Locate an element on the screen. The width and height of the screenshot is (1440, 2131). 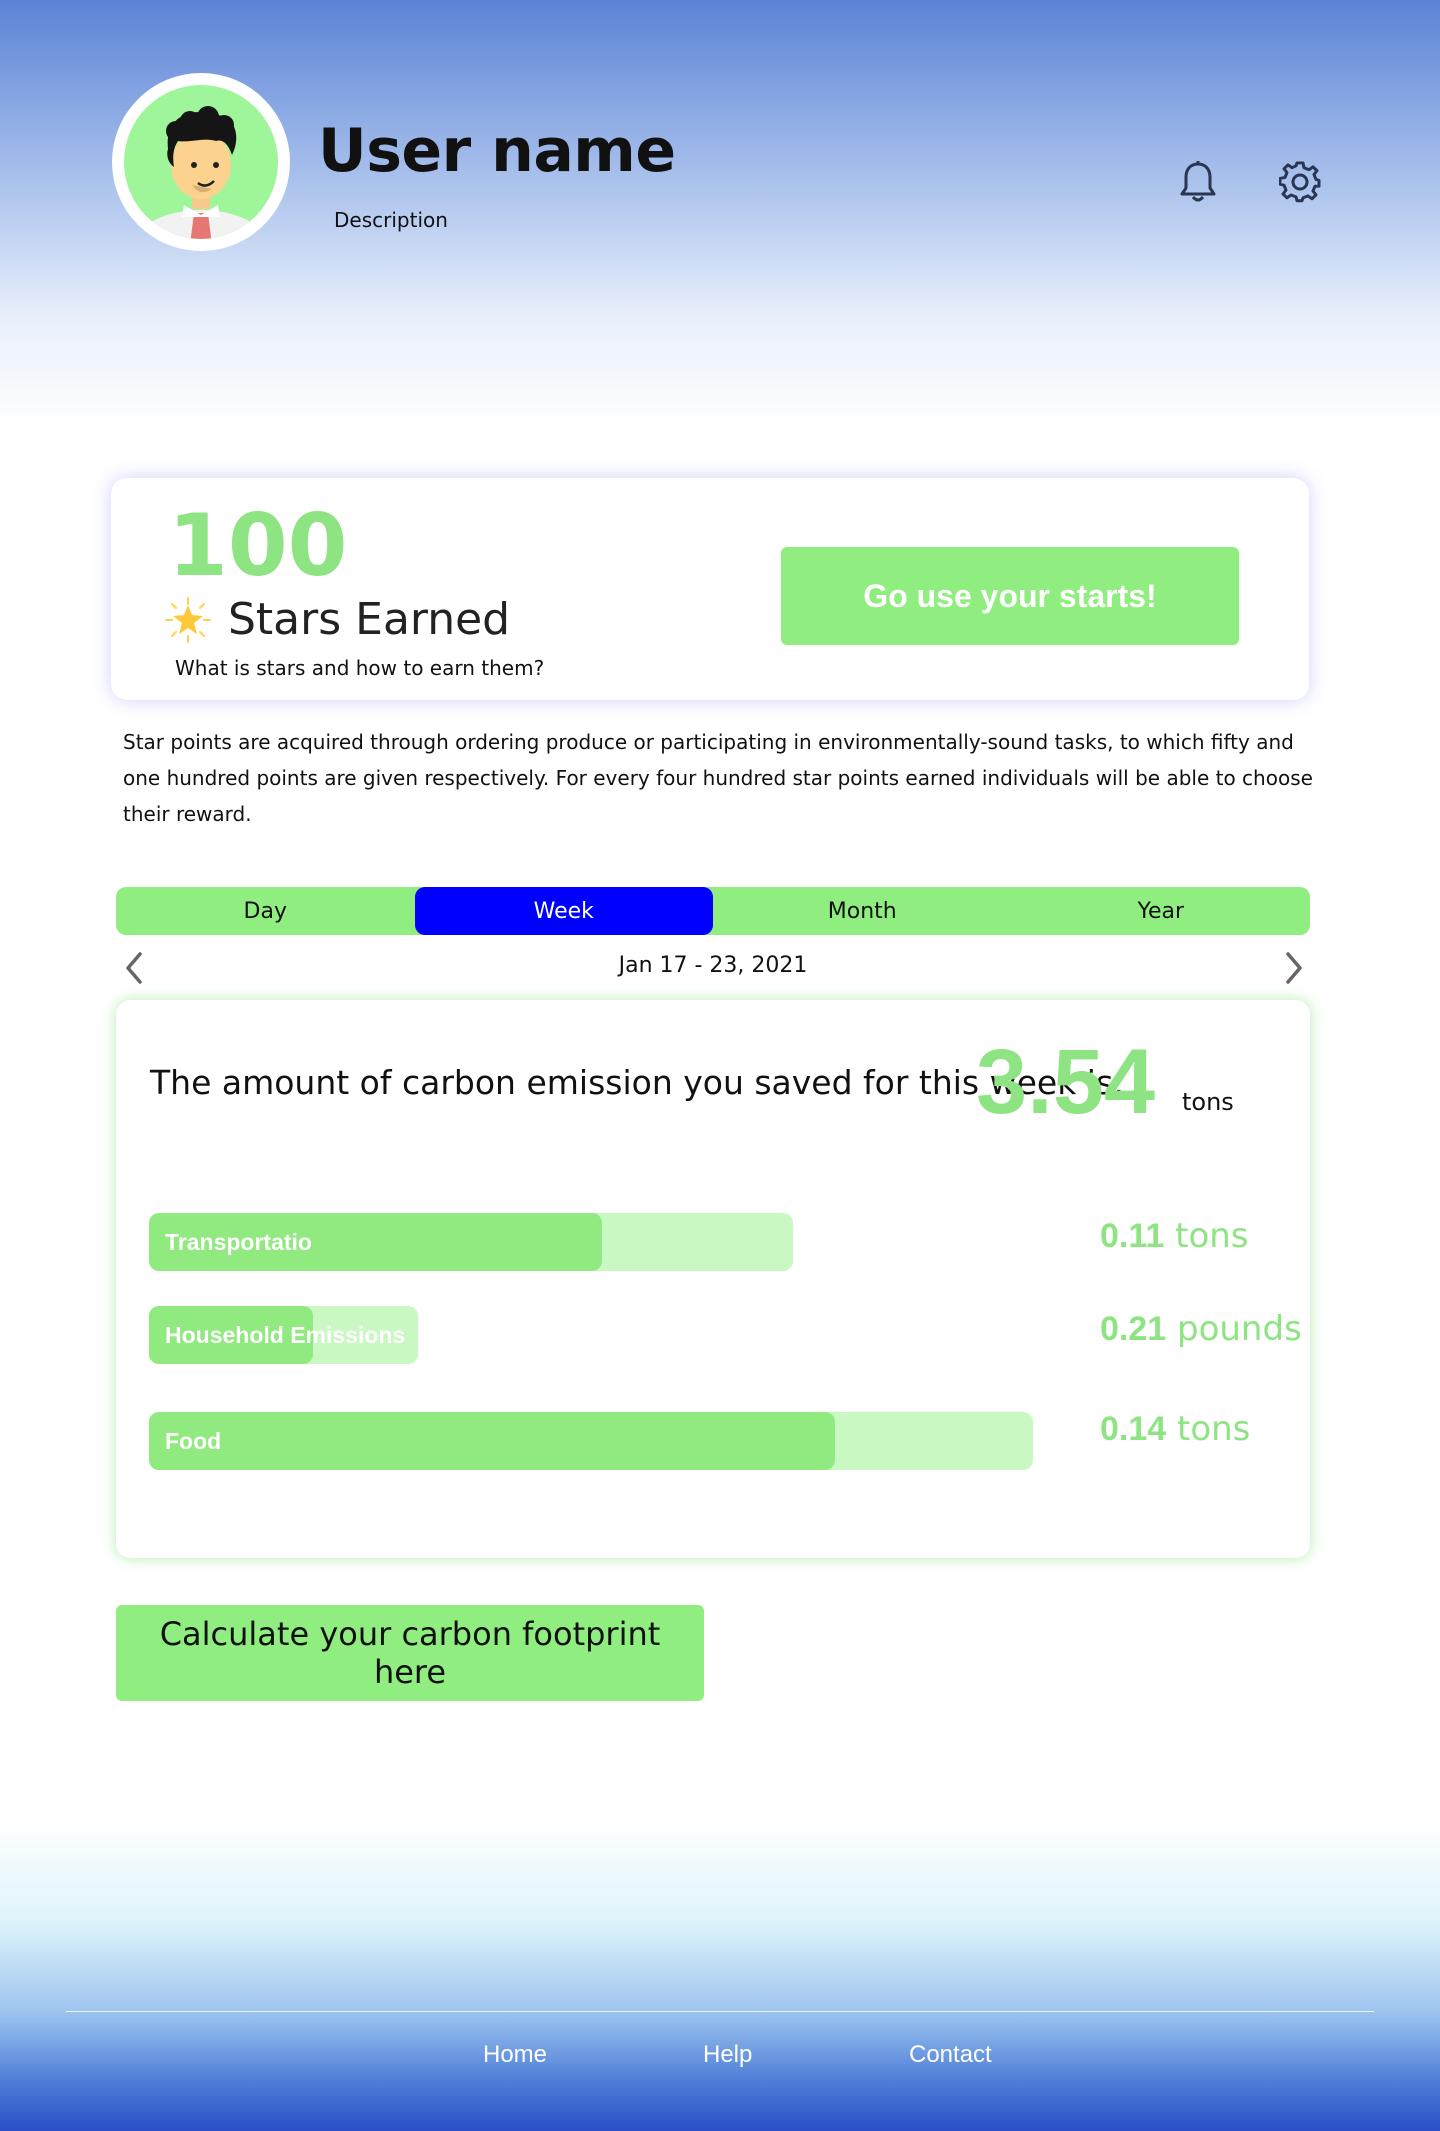
category-label: Food is located at coordinates (193, 1440).